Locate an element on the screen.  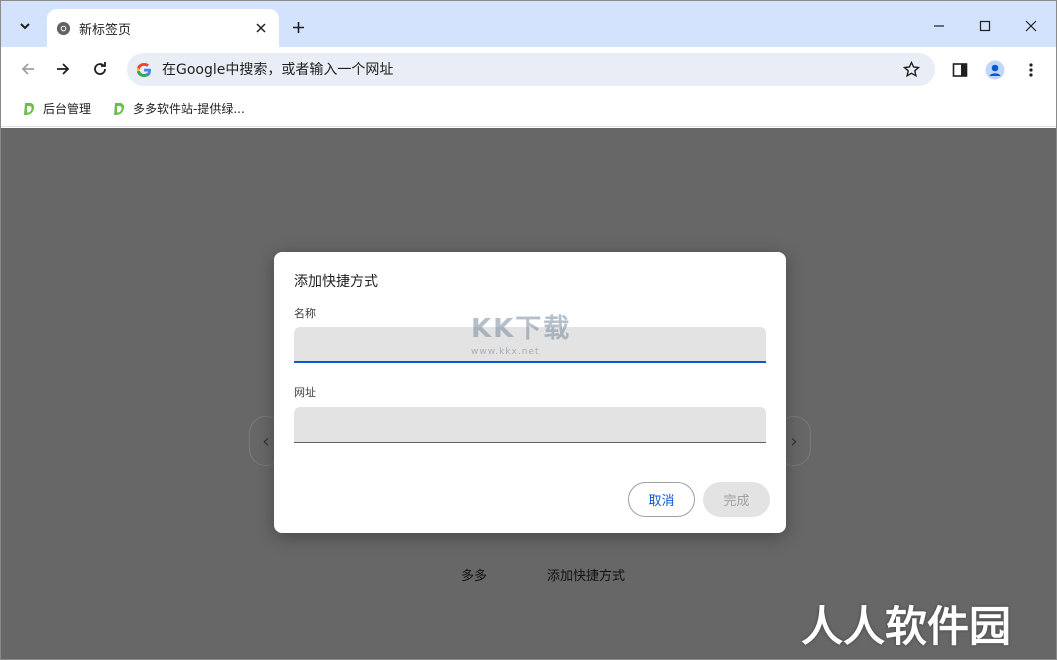
side-panel-icon is located at coordinates (960, 70).